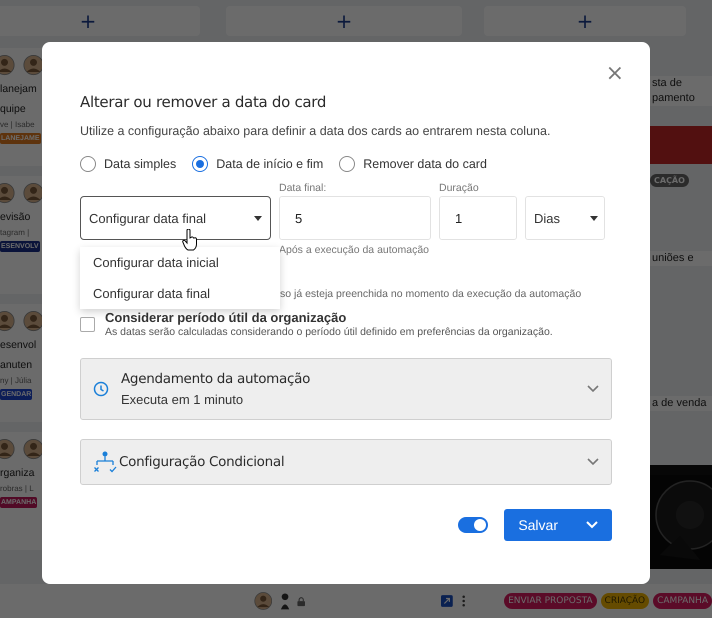 The image size is (712, 618). Describe the element at coordinates (681, 403) in the screenshot. I see `card-title: a de venda` at that location.